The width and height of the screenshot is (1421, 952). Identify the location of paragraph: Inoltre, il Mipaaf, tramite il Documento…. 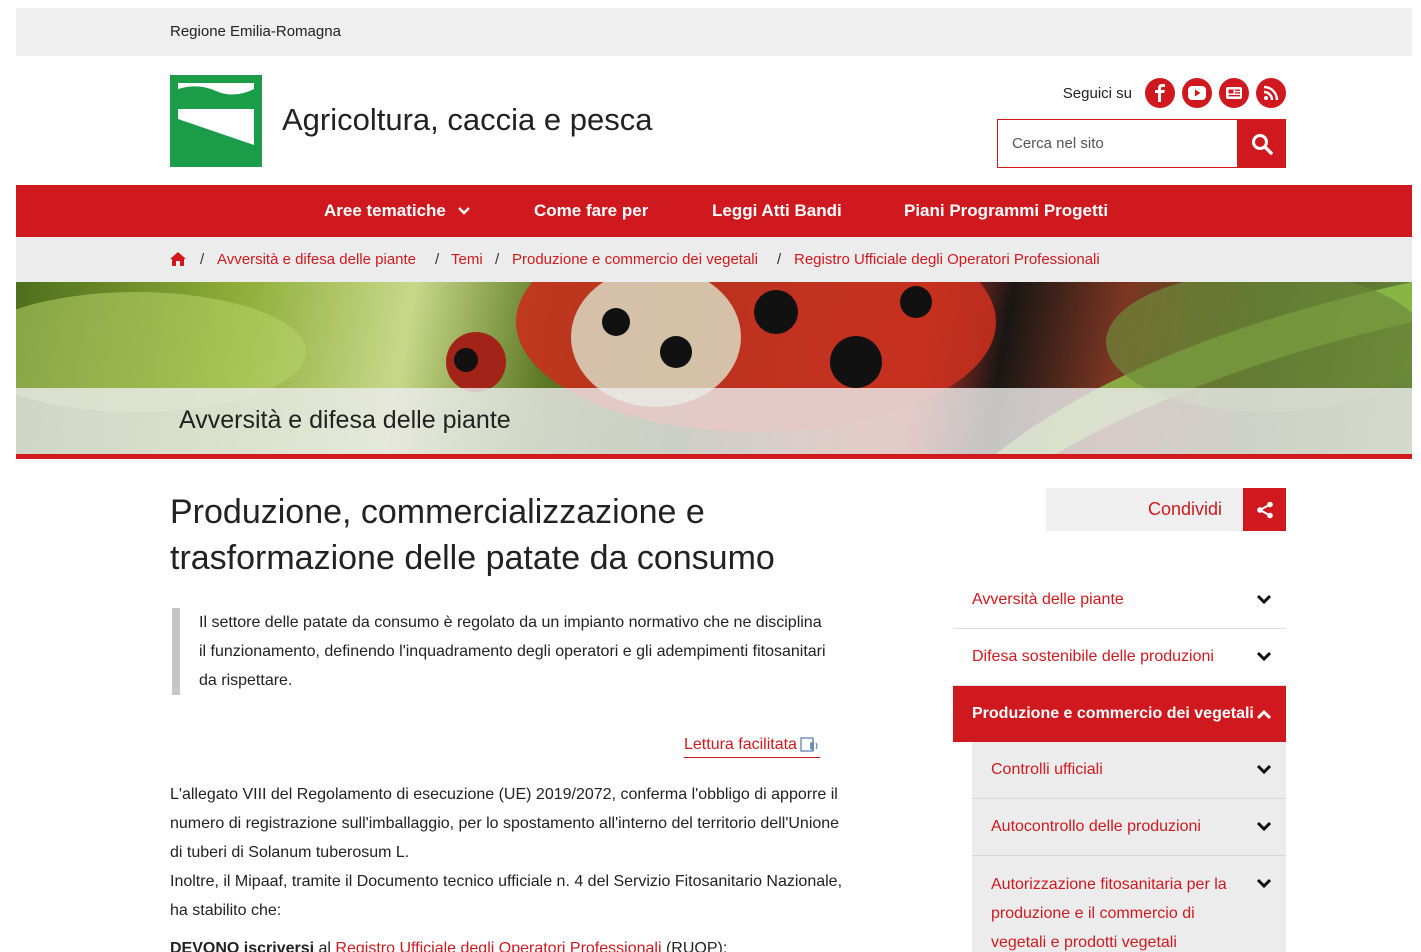
(506, 896).